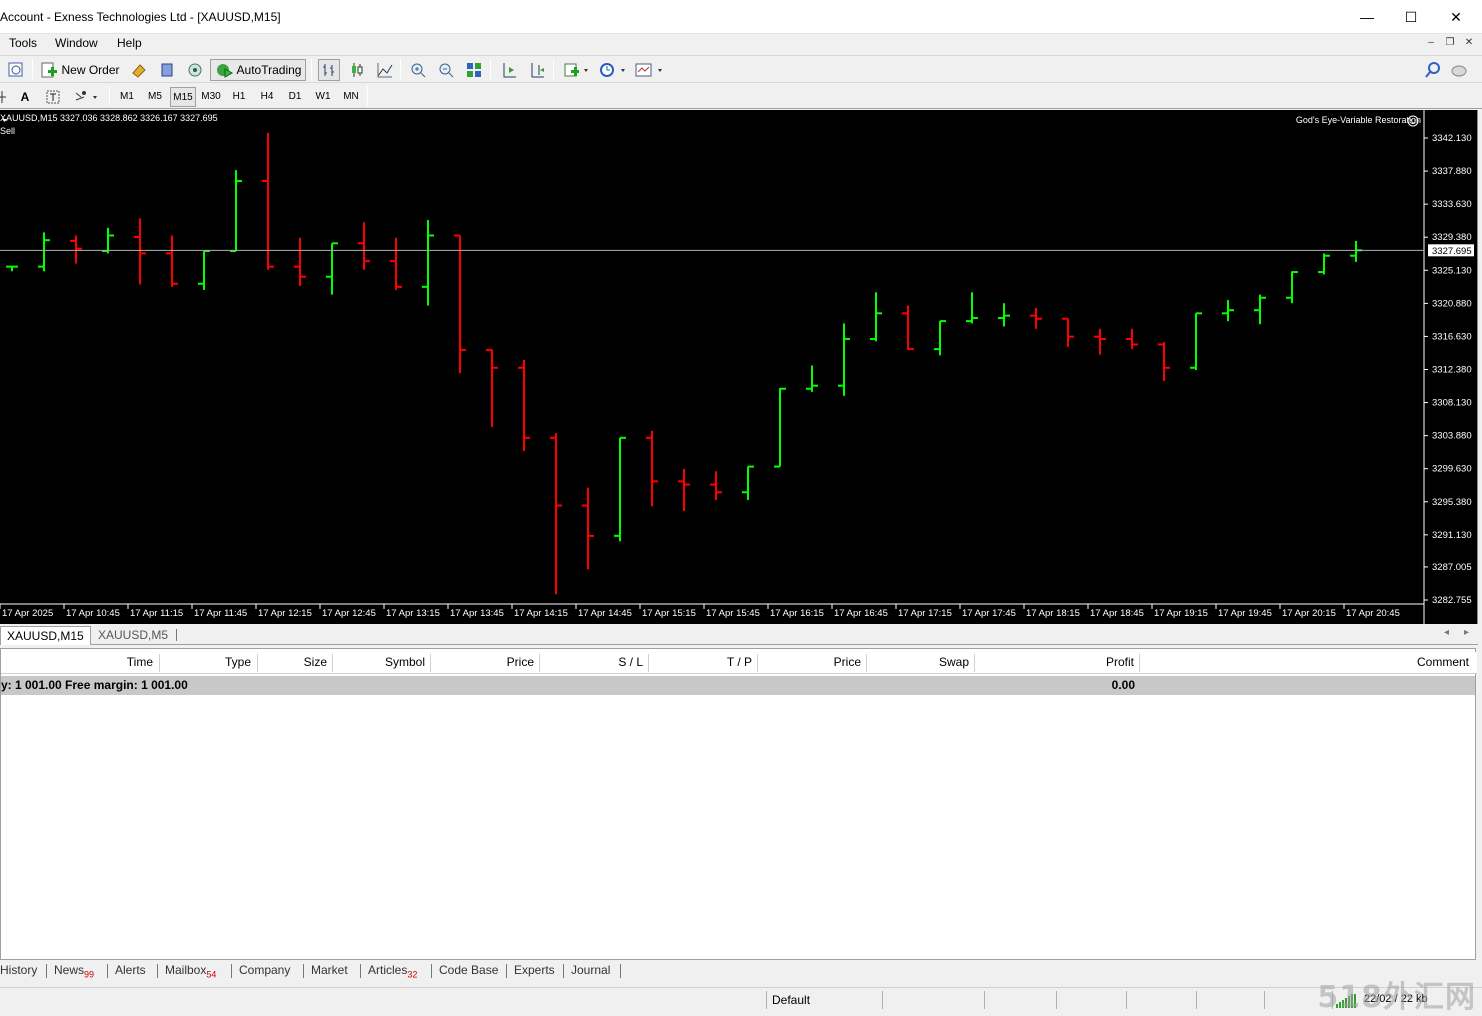  Describe the element at coordinates (925, 662) in the screenshot. I see `col-swap: Swap` at that location.